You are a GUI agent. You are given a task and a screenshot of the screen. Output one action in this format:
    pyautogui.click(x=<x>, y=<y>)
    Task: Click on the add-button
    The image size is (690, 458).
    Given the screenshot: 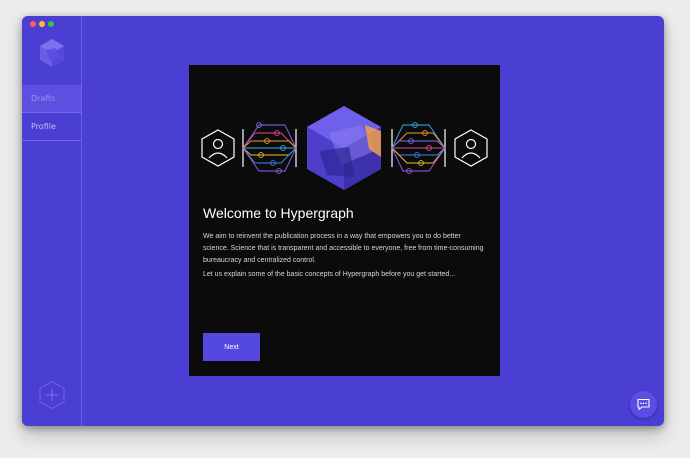 What is the action you would take?
    pyautogui.click(x=52, y=395)
    